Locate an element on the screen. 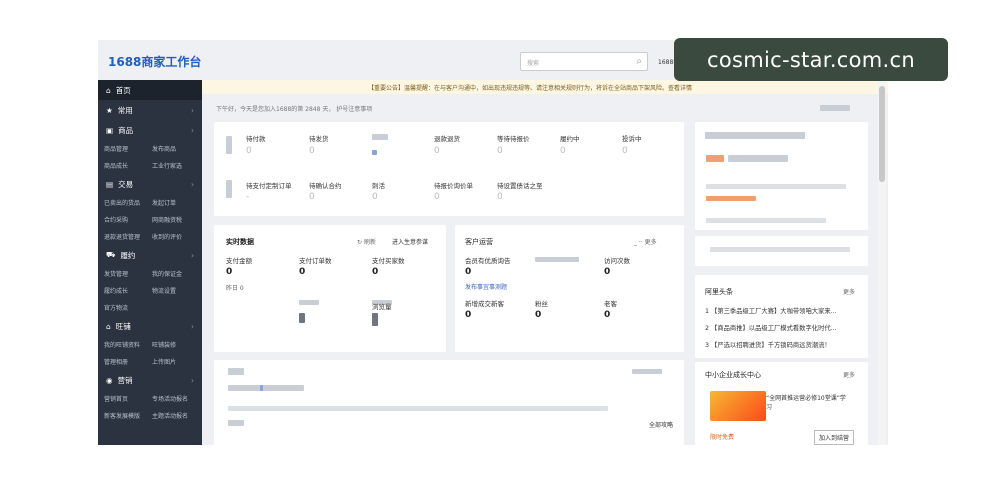  order-stat-label: 待付款 is located at coordinates (256, 138).